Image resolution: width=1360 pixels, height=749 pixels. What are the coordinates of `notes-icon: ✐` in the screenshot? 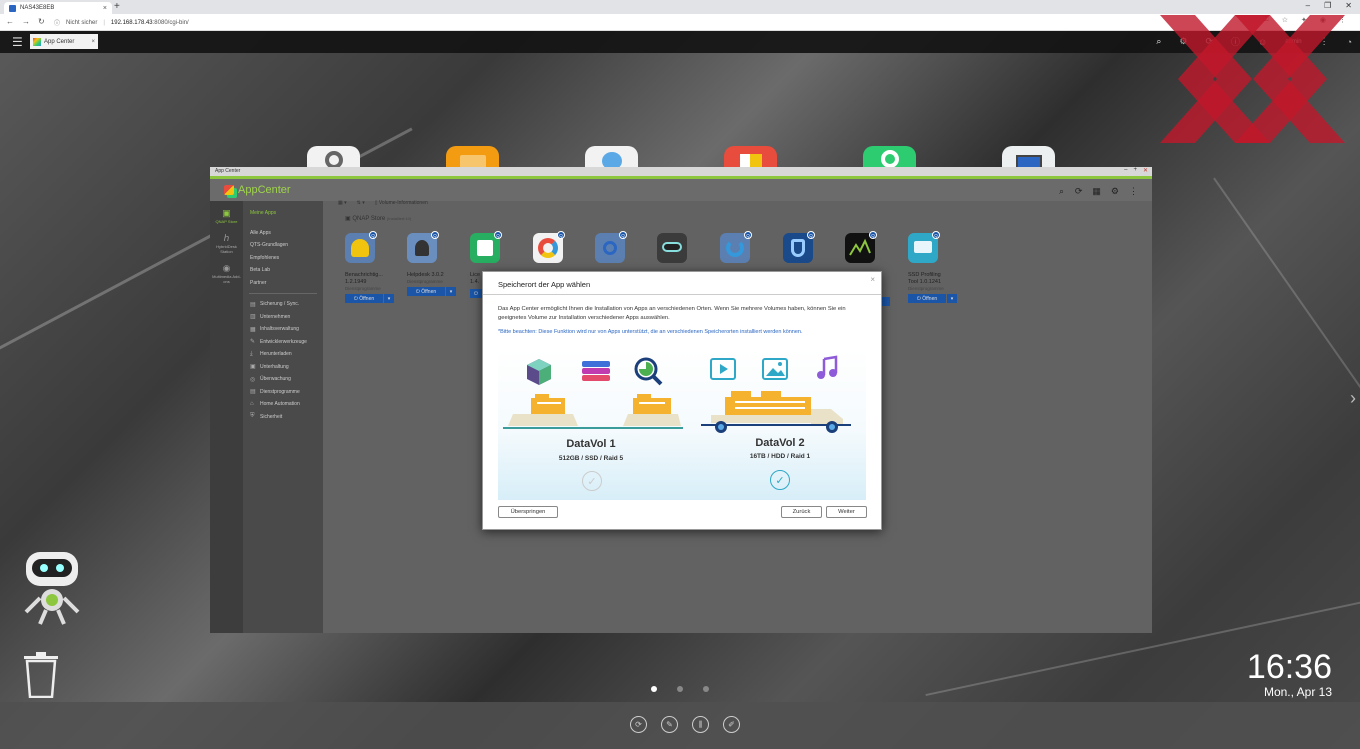 It's located at (731, 724).